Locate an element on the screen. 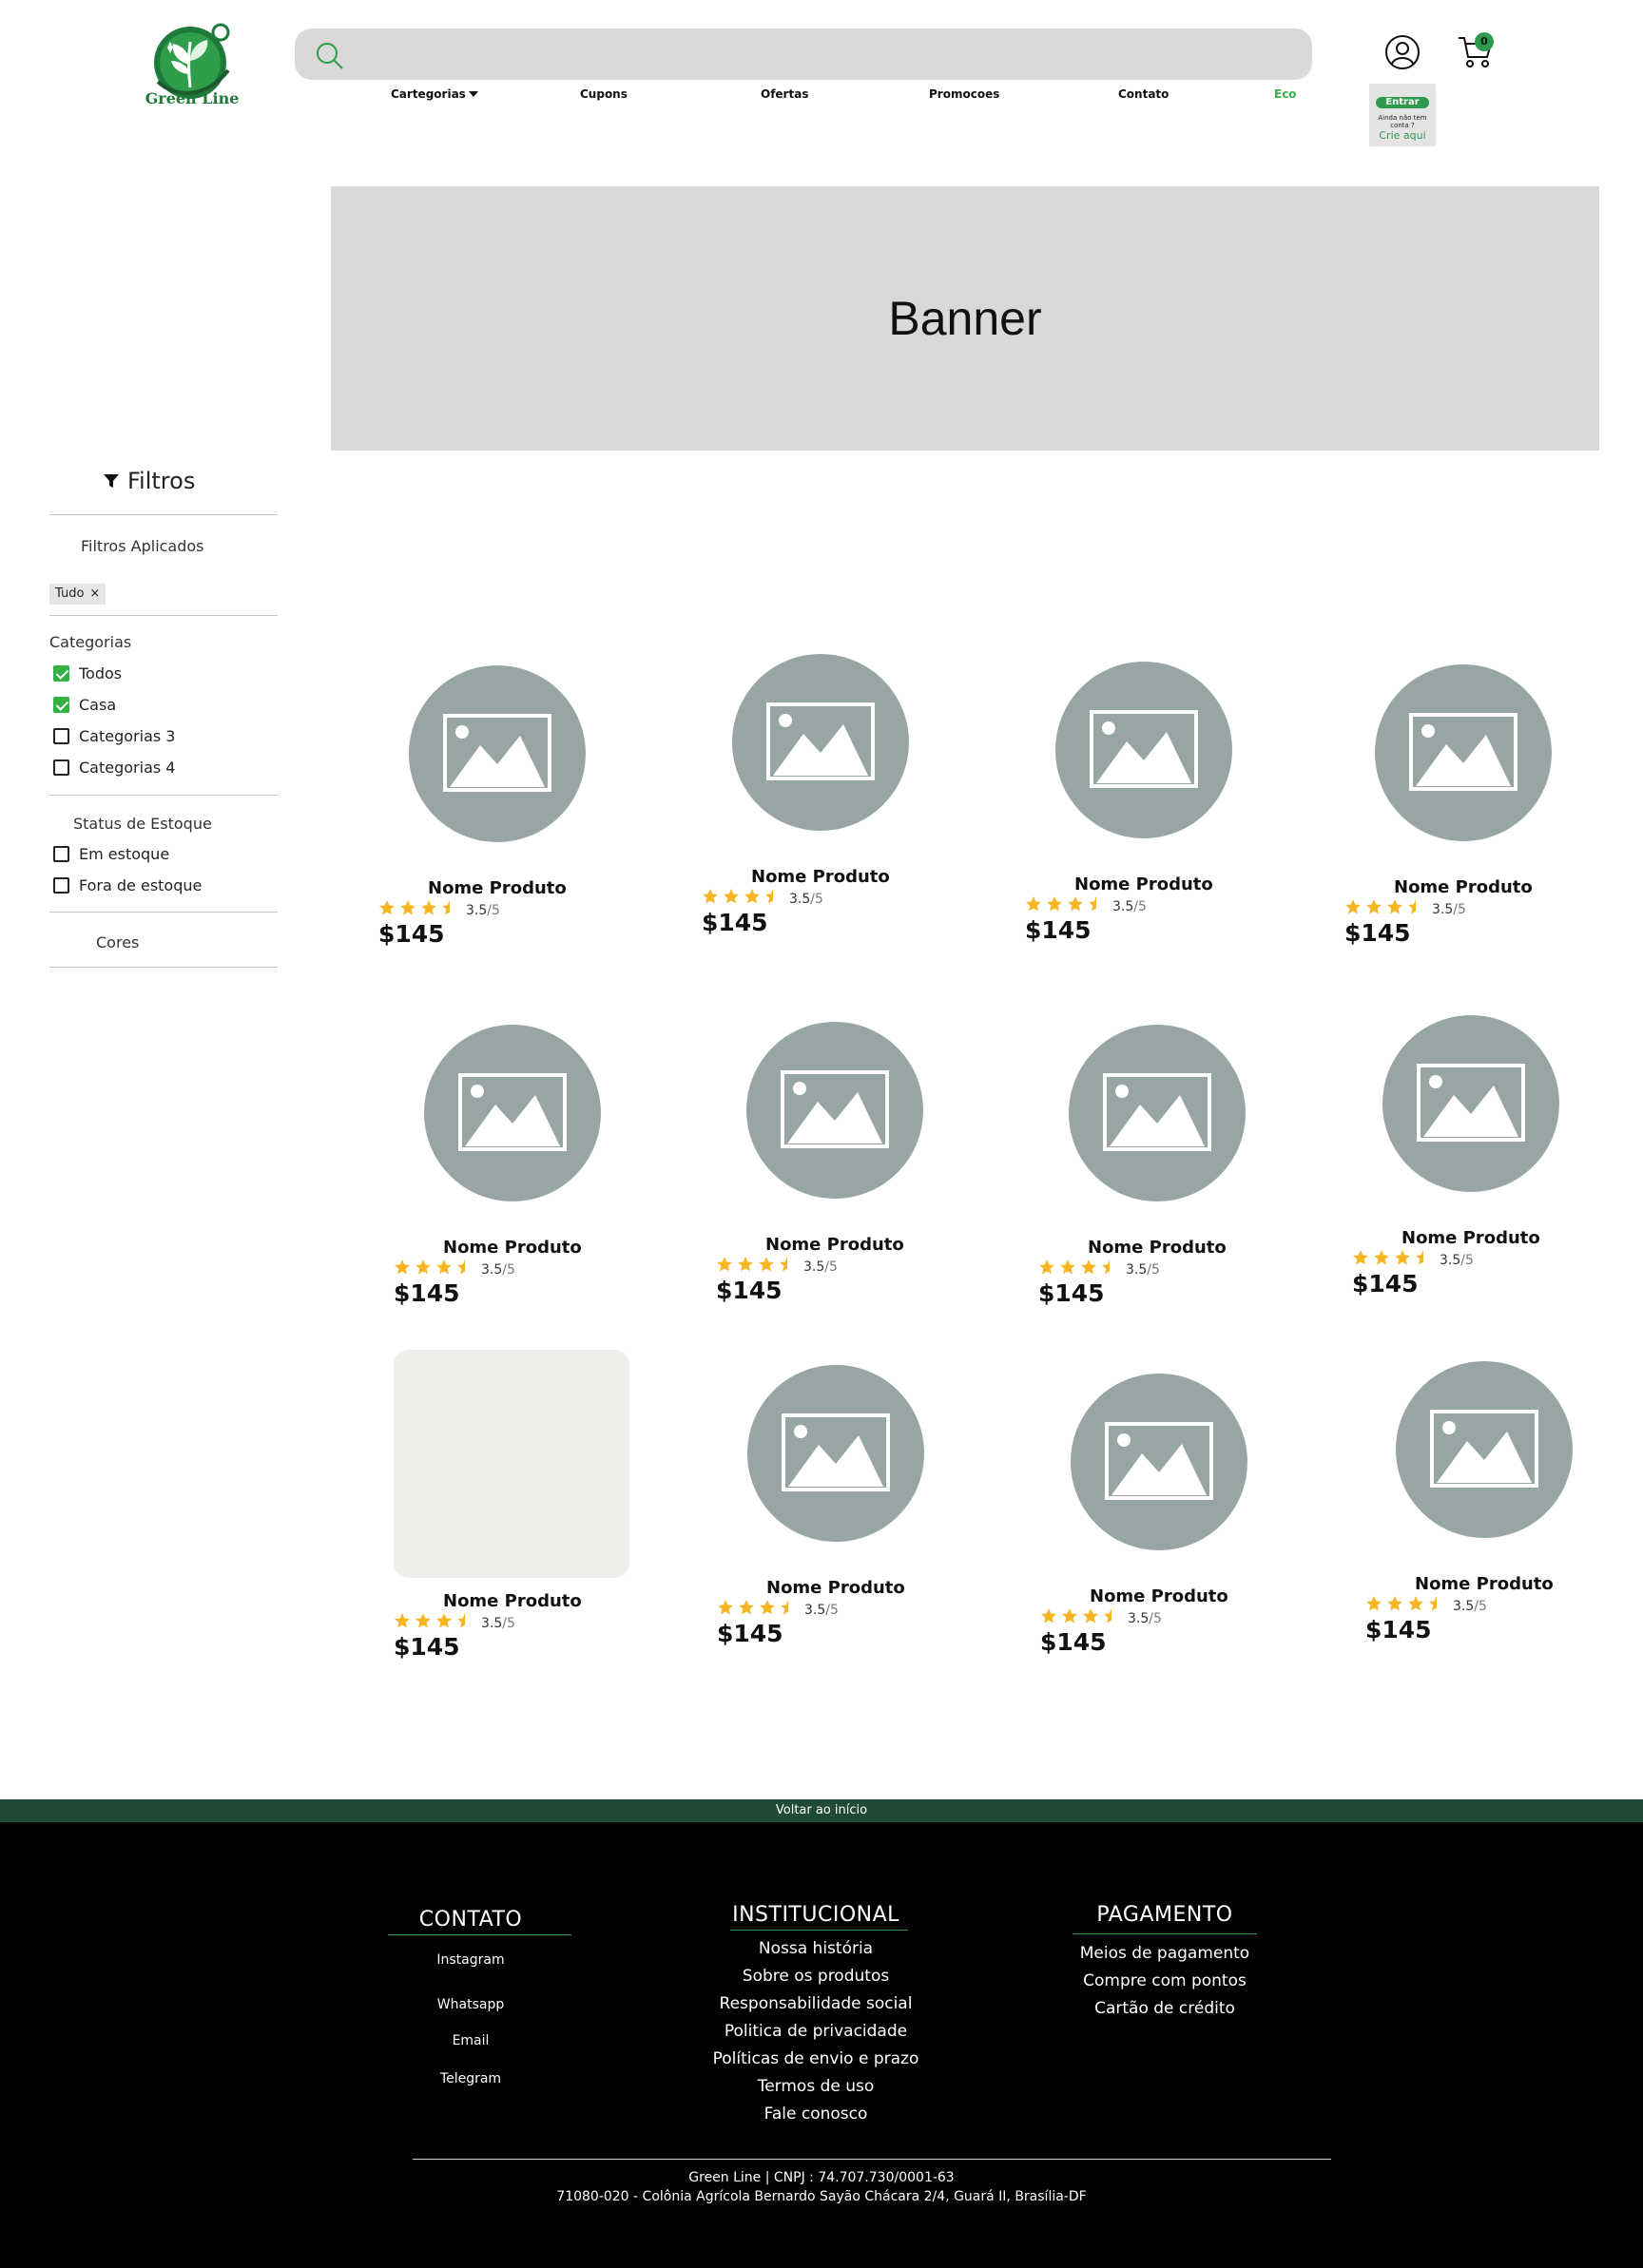  footer-link-meios-pagamento: Meios de pagamento is located at coordinates (1164, 1953).